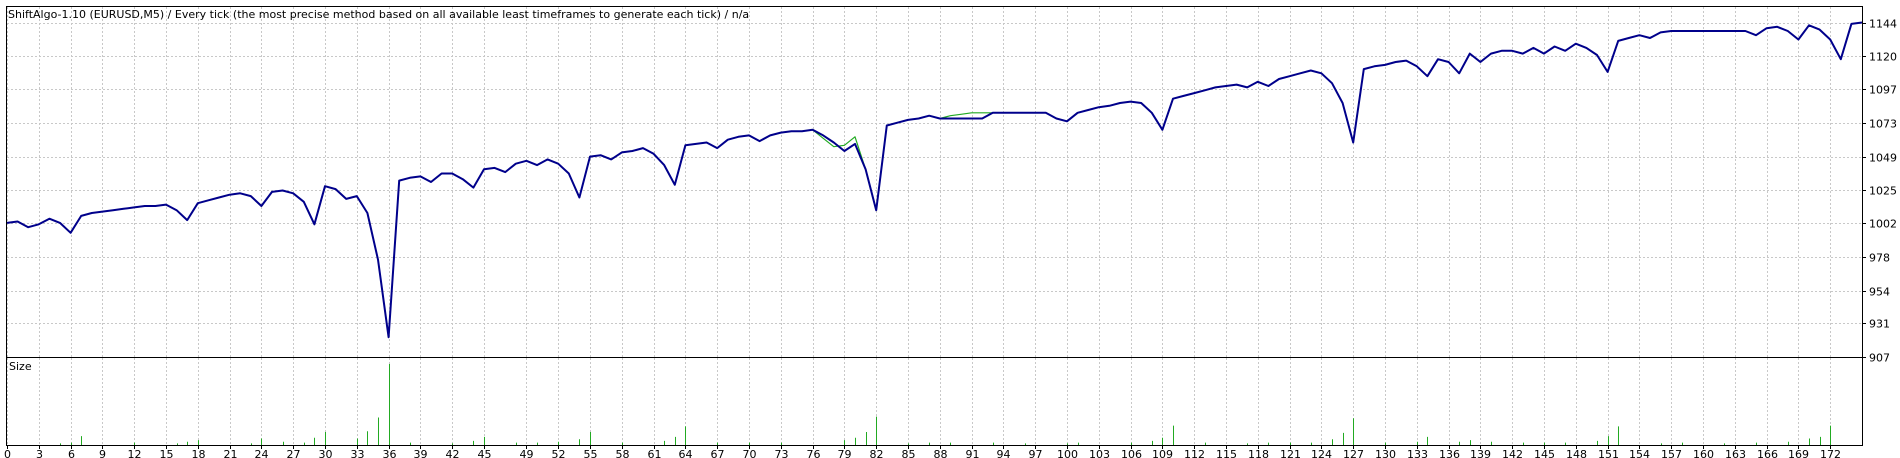  Describe the element at coordinates (1883, 90) in the screenshot. I see `y-tick-label: 1097` at that location.